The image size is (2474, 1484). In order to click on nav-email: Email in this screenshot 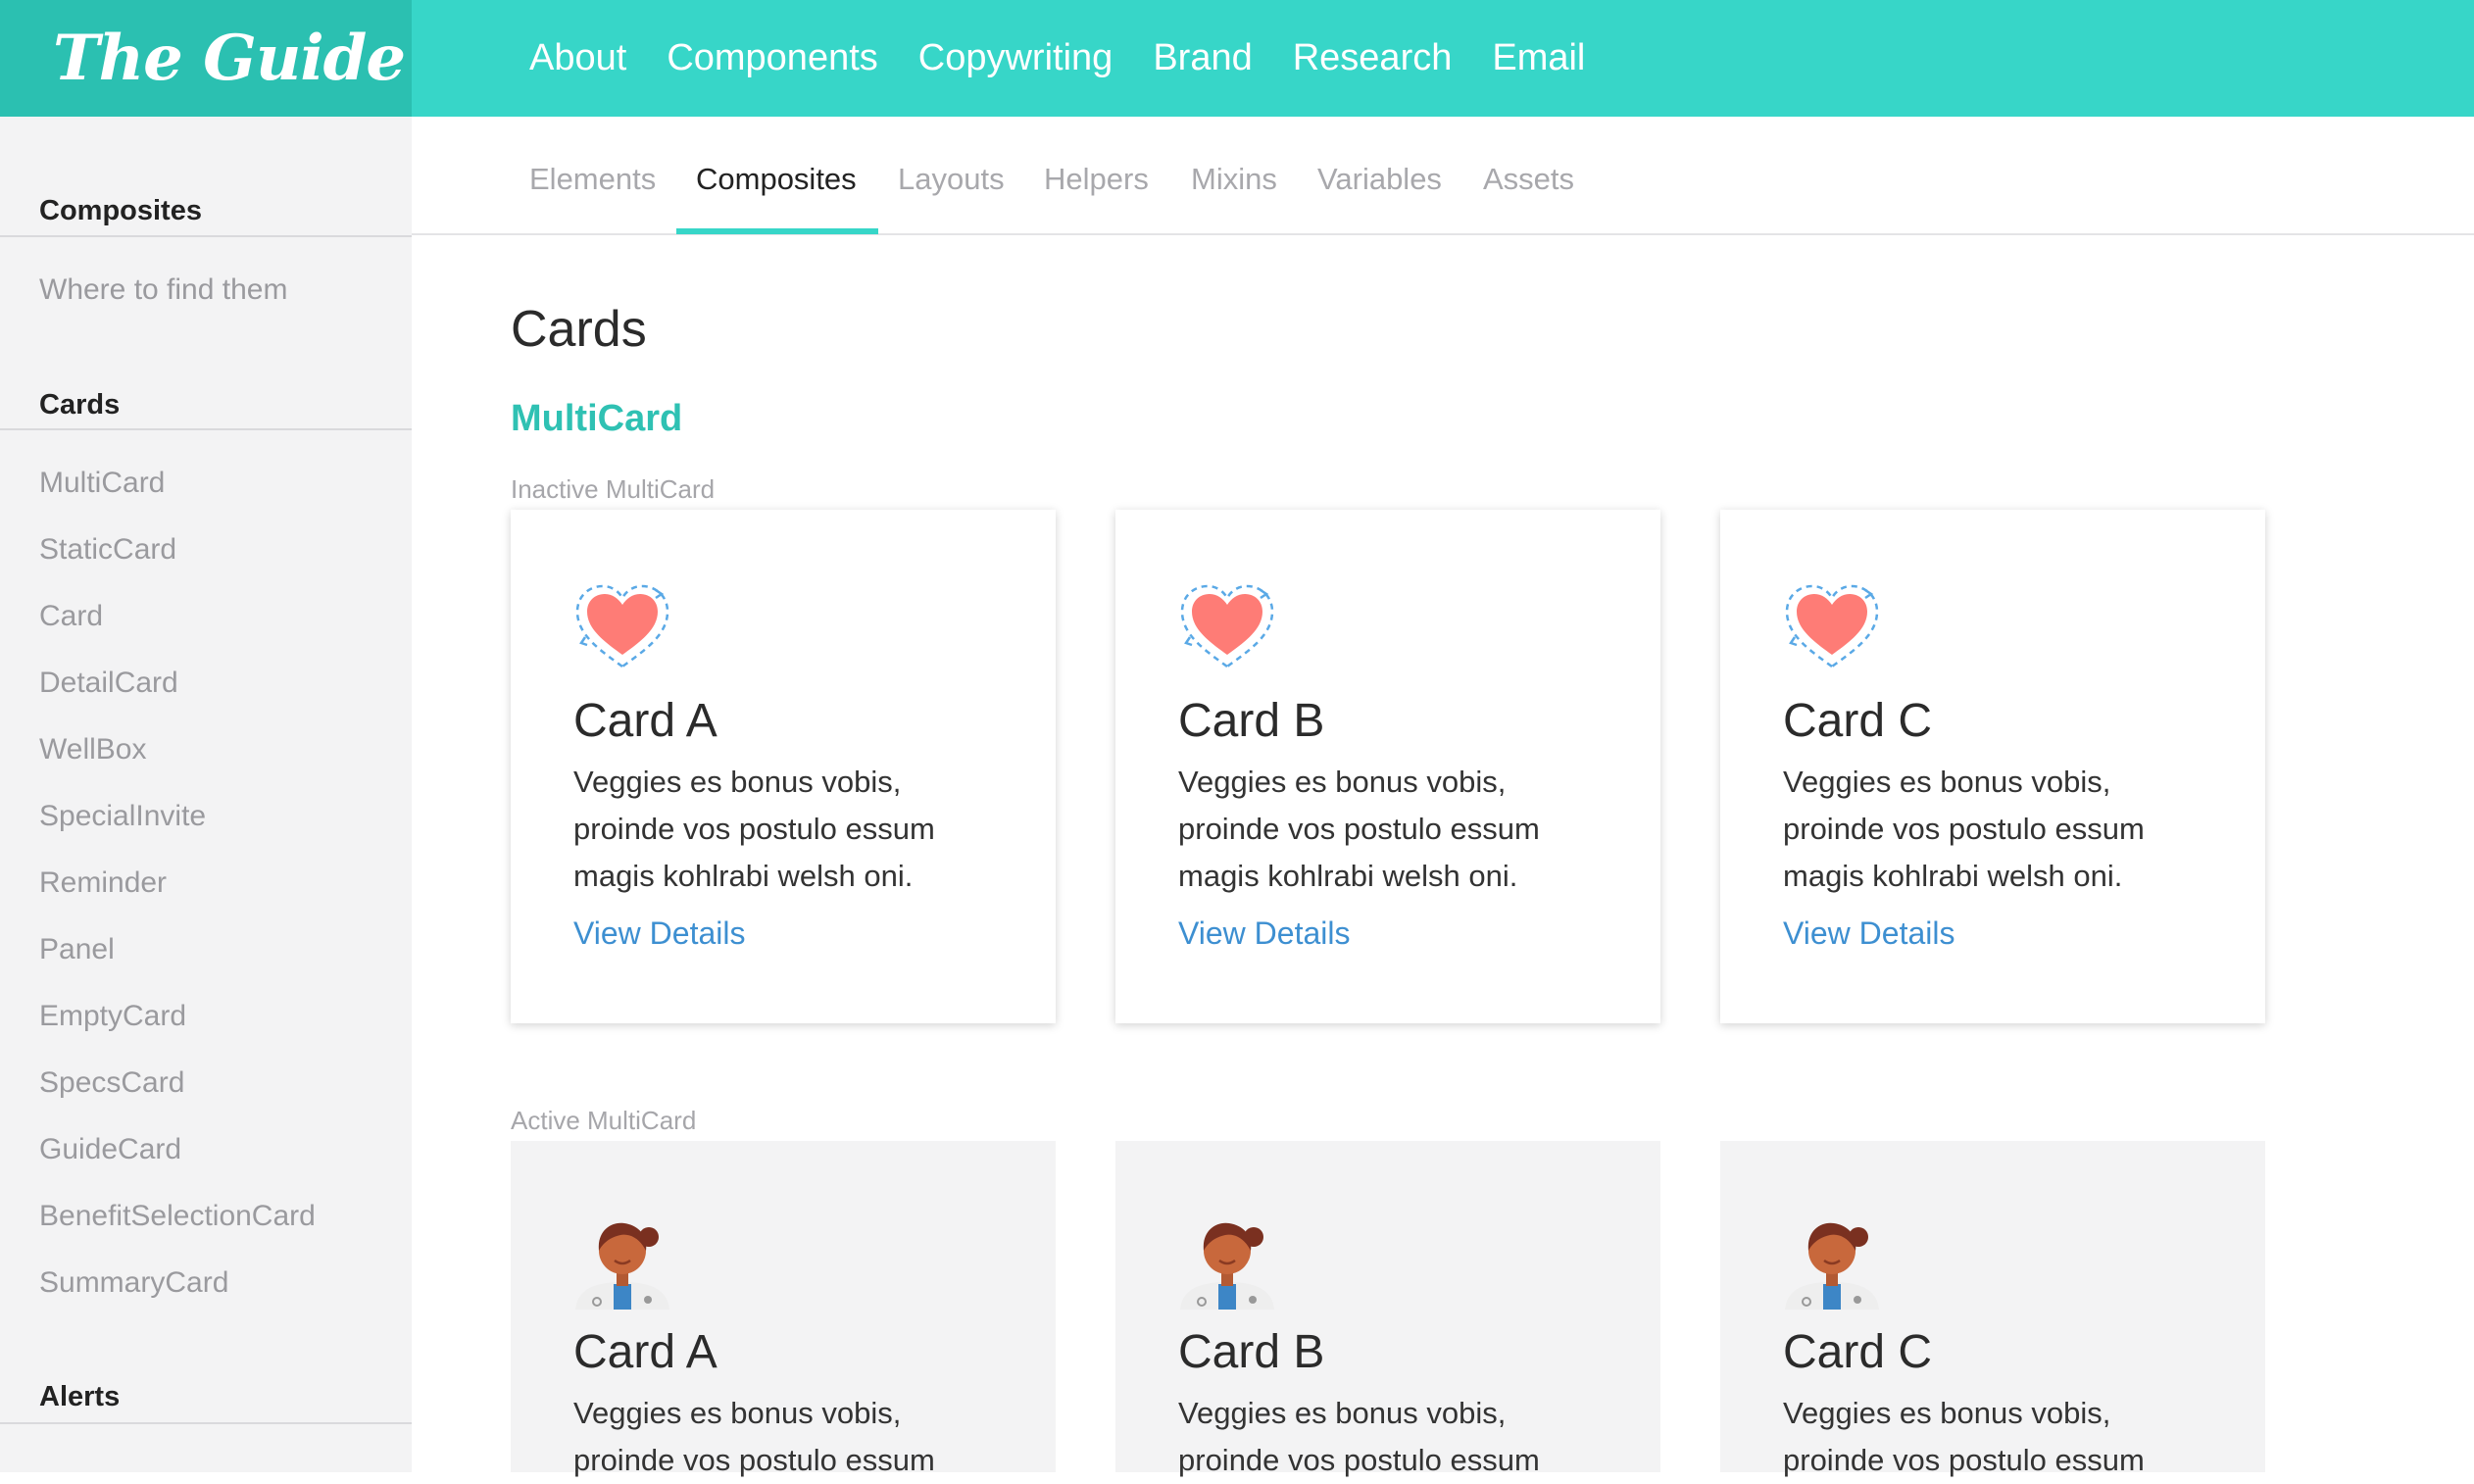, I will do `click(1538, 58)`.